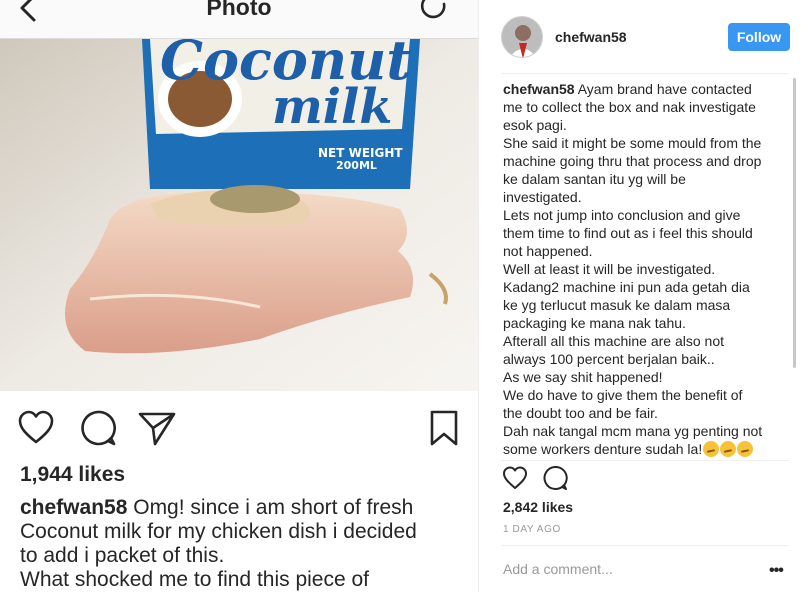 Image resolution: width=802 pixels, height=592 pixels. I want to click on comment-text-line: Well at least it will be investigated., so click(647, 269).